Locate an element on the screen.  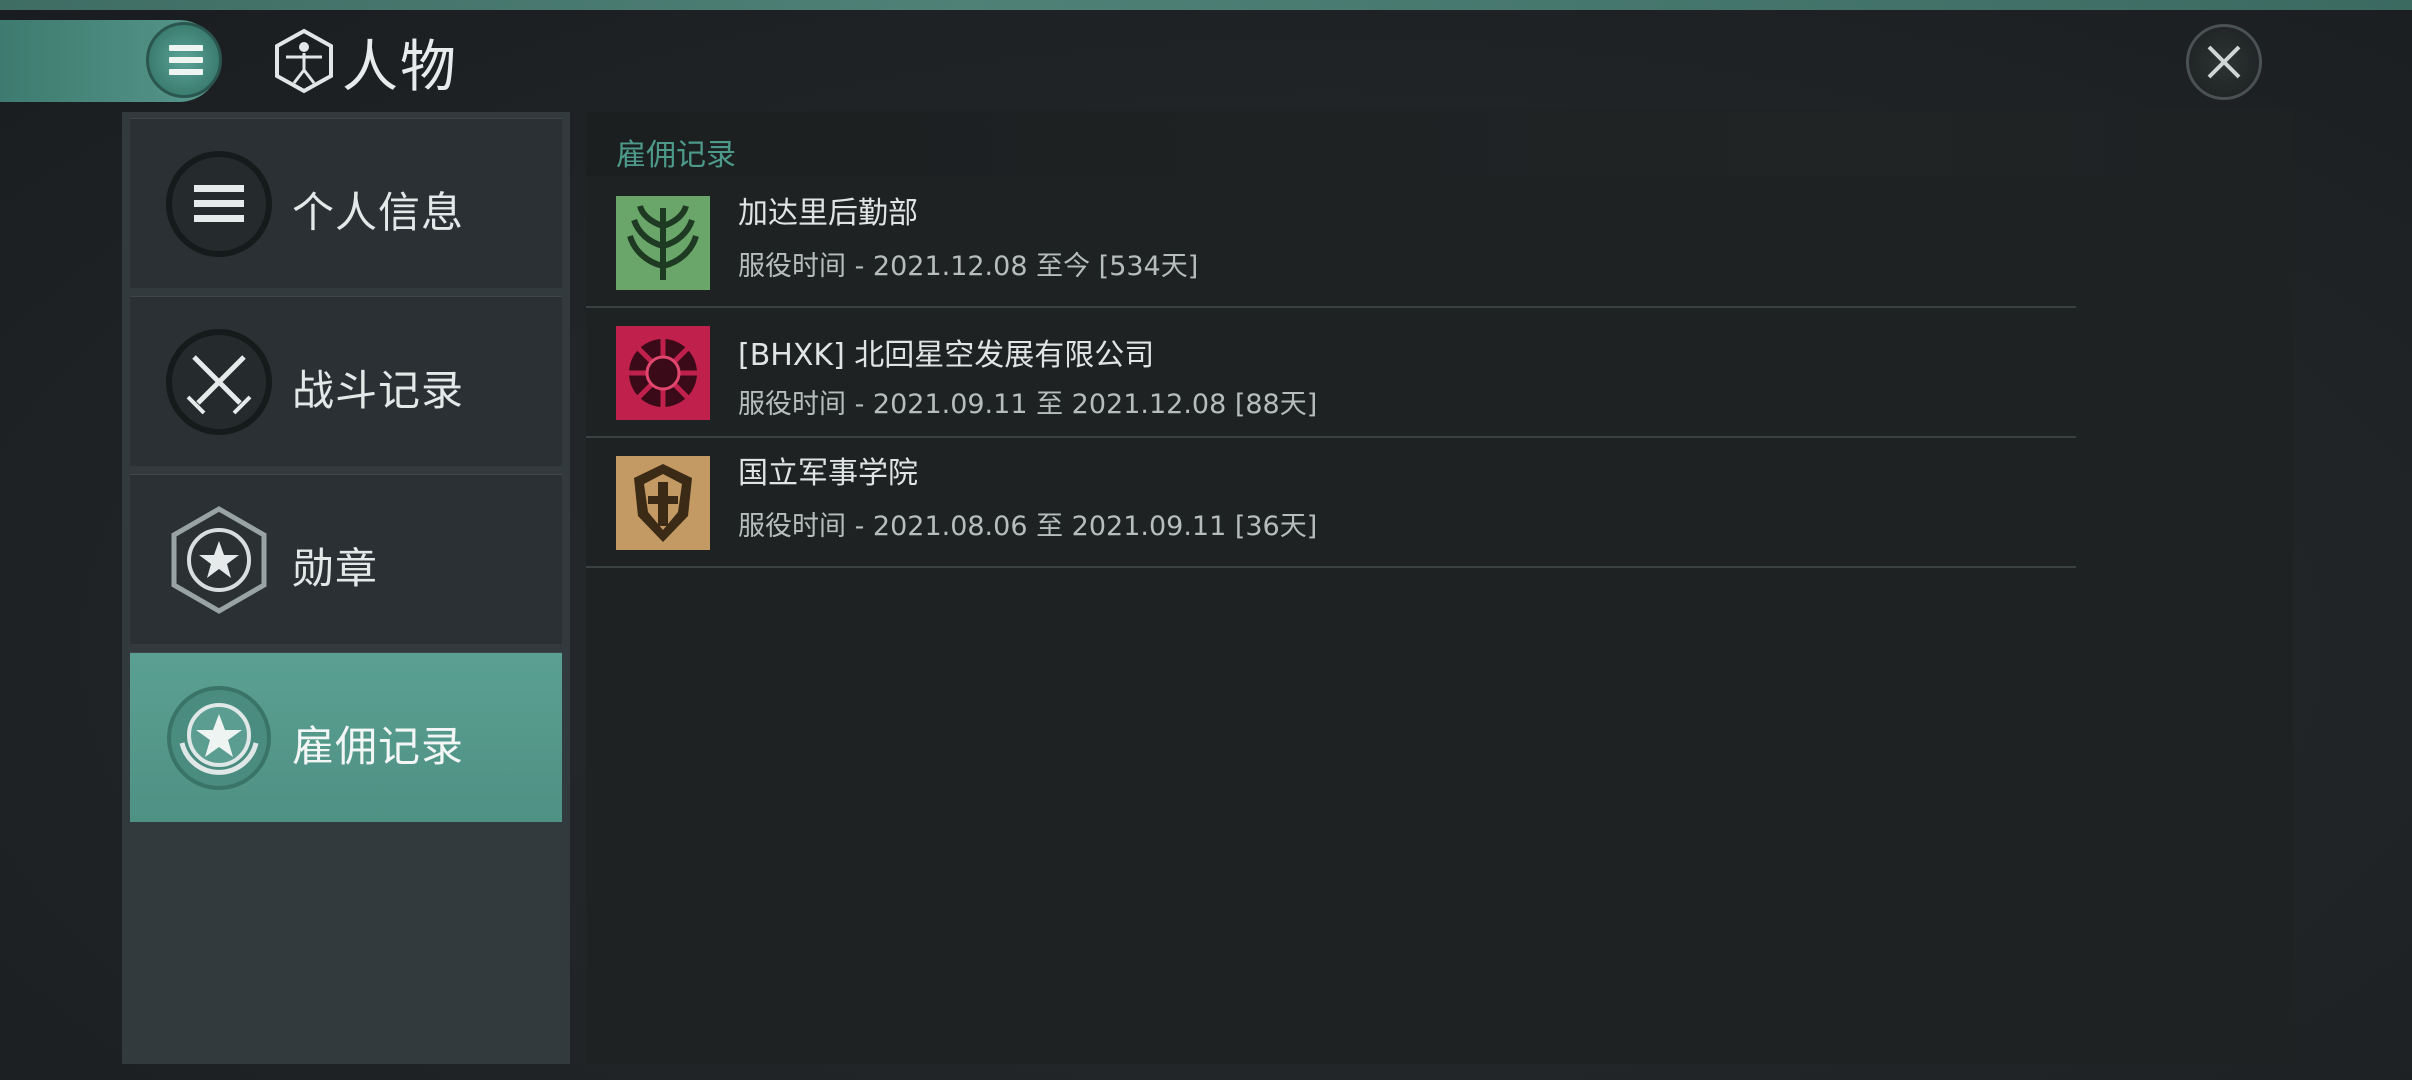
sidebar-item-combat-record: 战斗记录 is located at coordinates (346, 381).